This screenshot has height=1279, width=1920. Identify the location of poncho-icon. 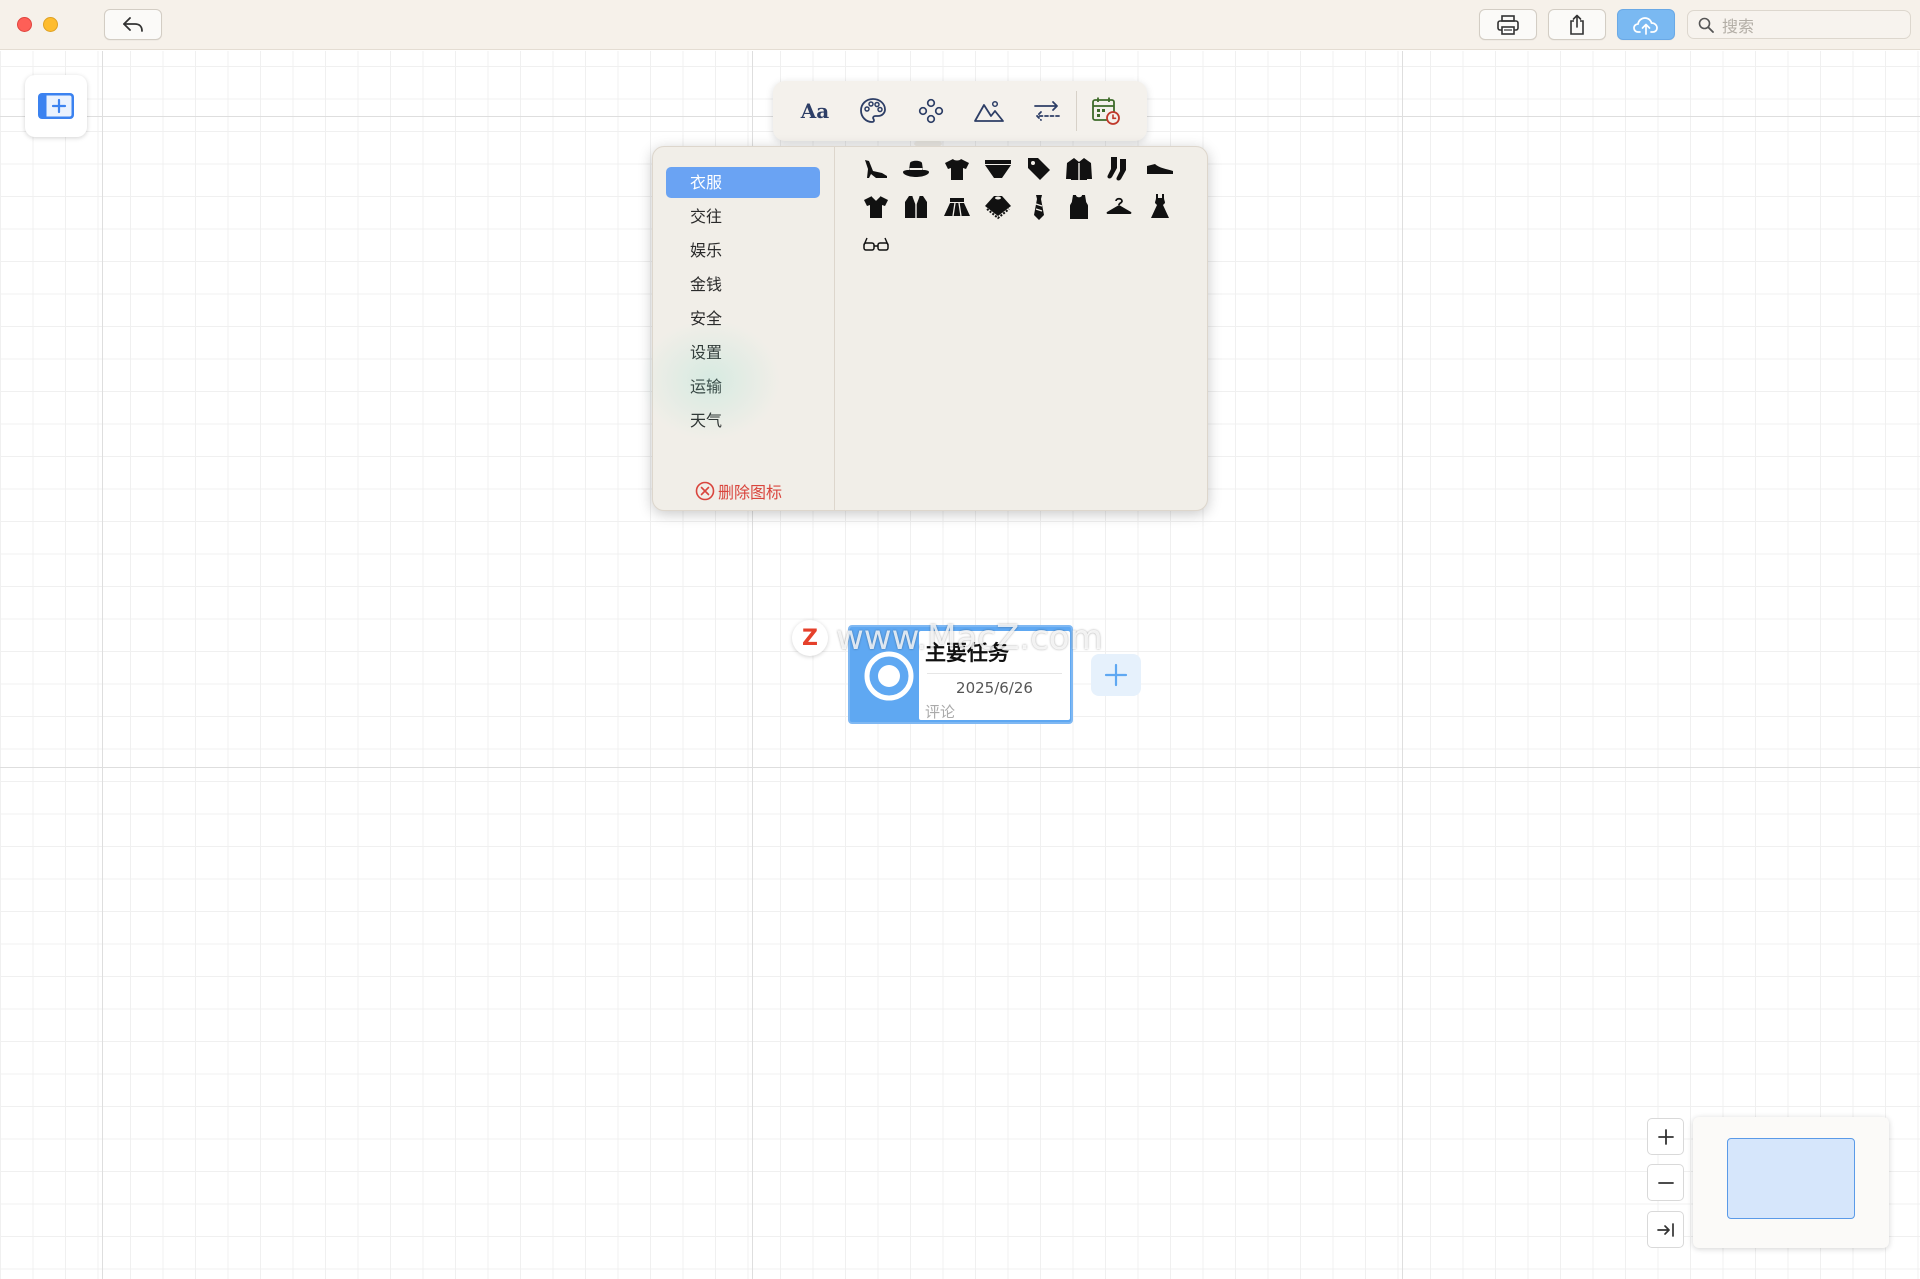
(998, 207).